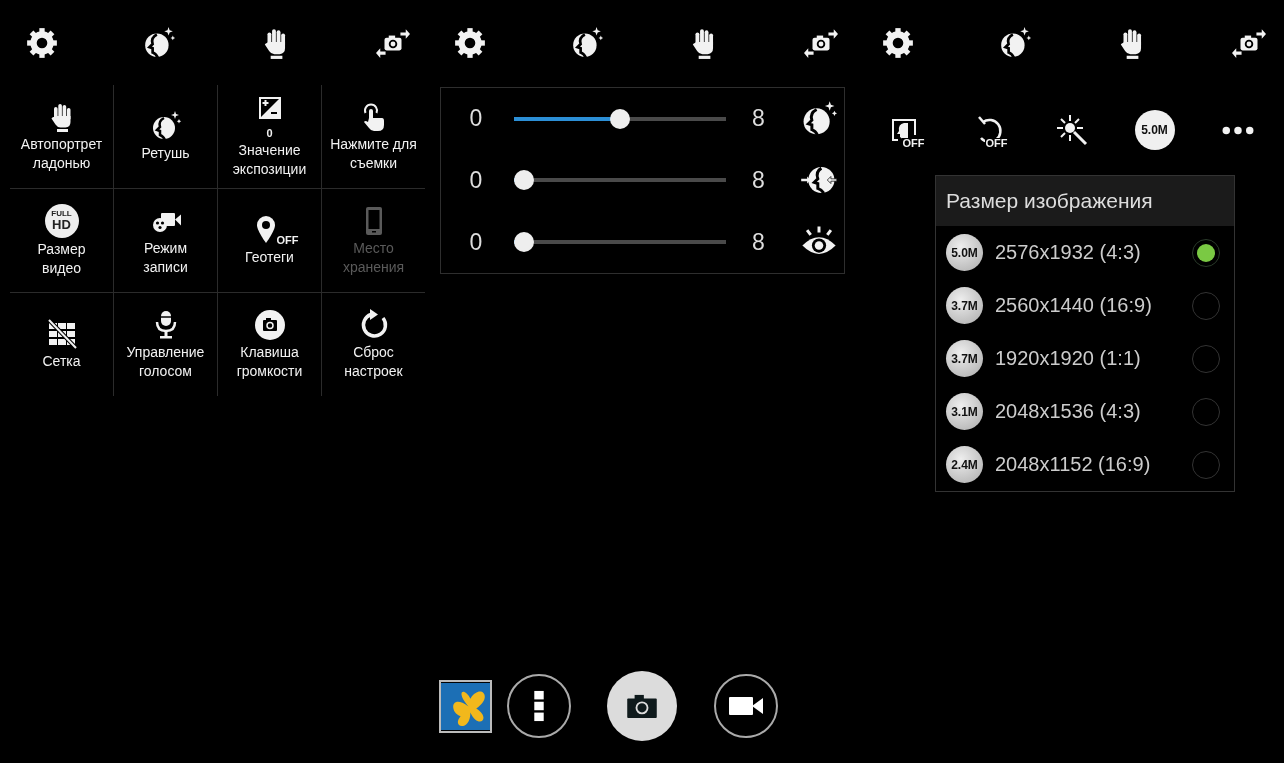 Image resolution: width=1284 pixels, height=763 pixels. Describe the element at coordinates (964, 252) in the screenshot. I see `size-badge: 5.0M` at that location.